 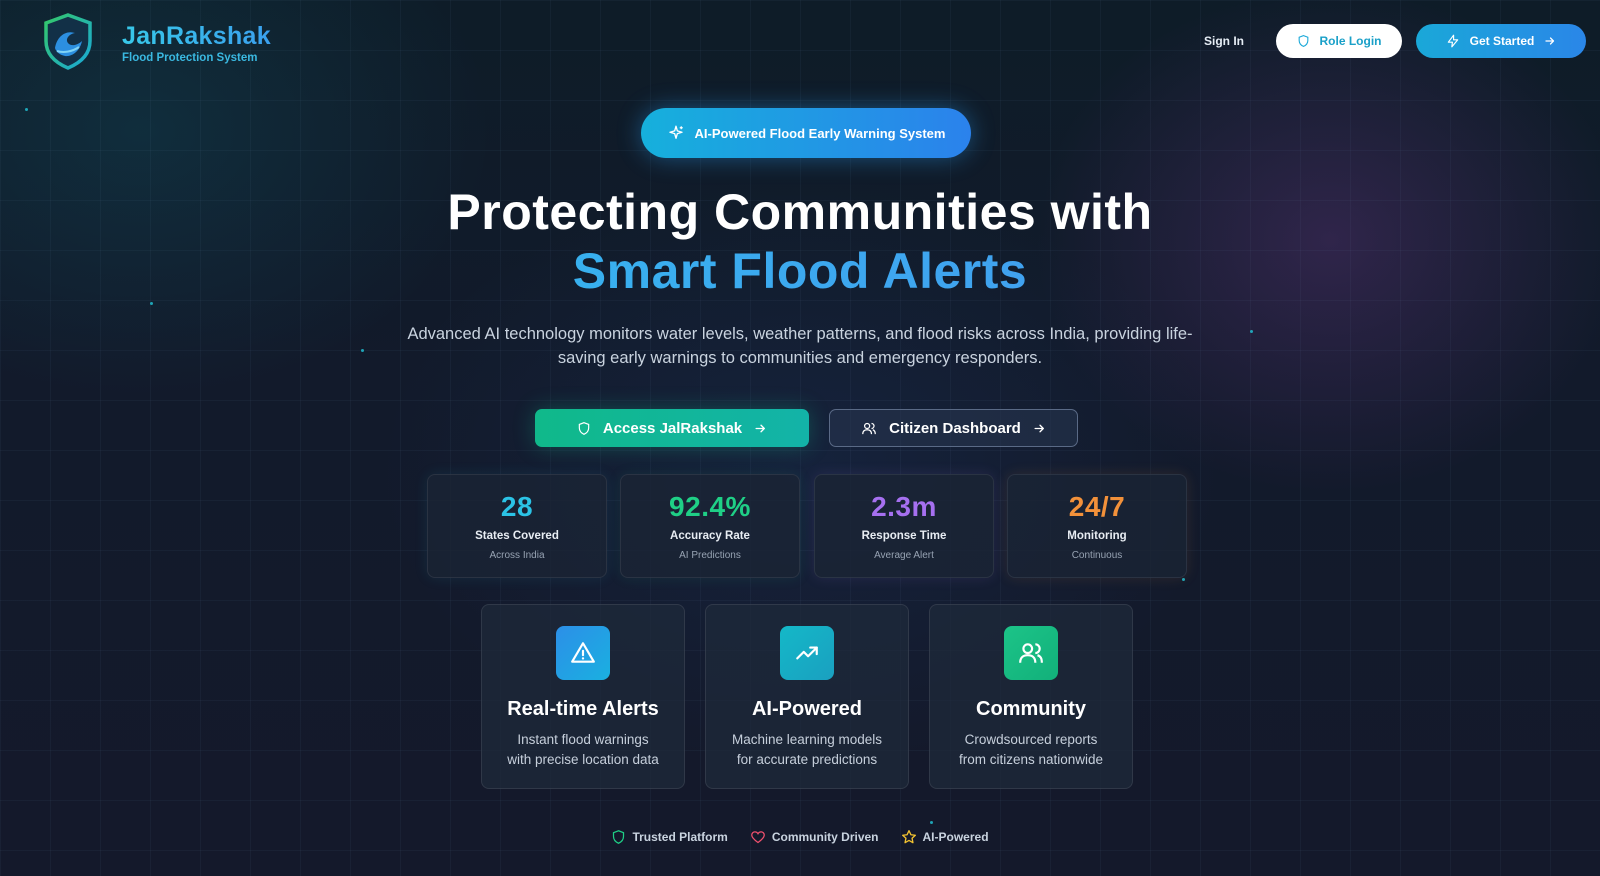 What do you see at coordinates (1097, 506) in the screenshot?
I see `stat-value: 24/7` at bounding box center [1097, 506].